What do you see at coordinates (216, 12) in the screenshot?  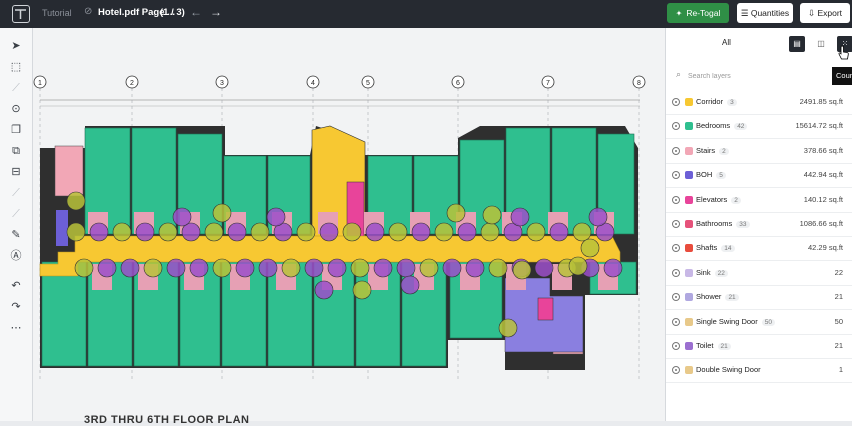 I see `arrow-right-icon: →` at bounding box center [216, 12].